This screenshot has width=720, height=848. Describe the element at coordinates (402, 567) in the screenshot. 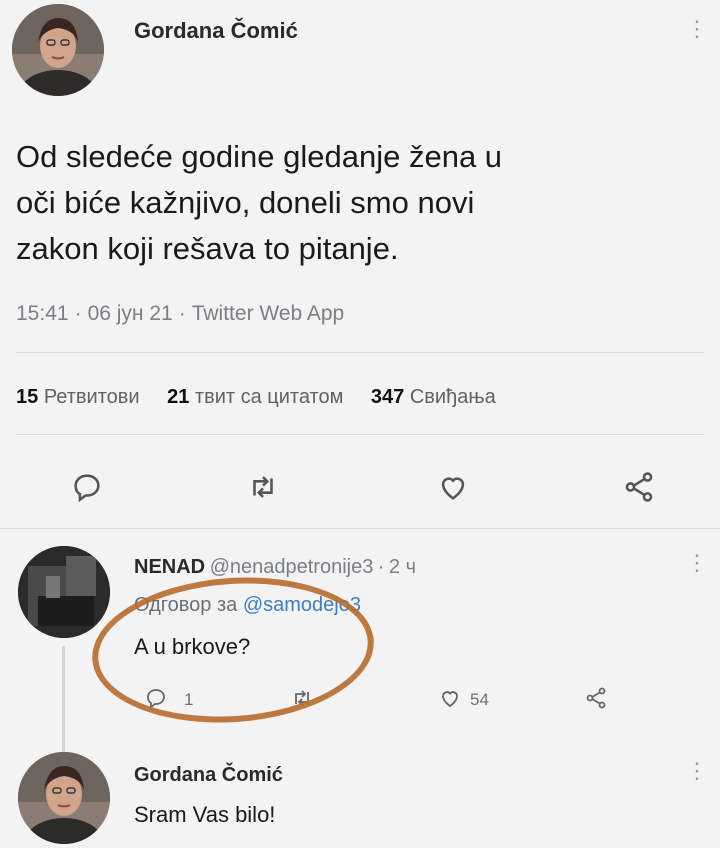

I see `reply-age: 2 ч` at that location.